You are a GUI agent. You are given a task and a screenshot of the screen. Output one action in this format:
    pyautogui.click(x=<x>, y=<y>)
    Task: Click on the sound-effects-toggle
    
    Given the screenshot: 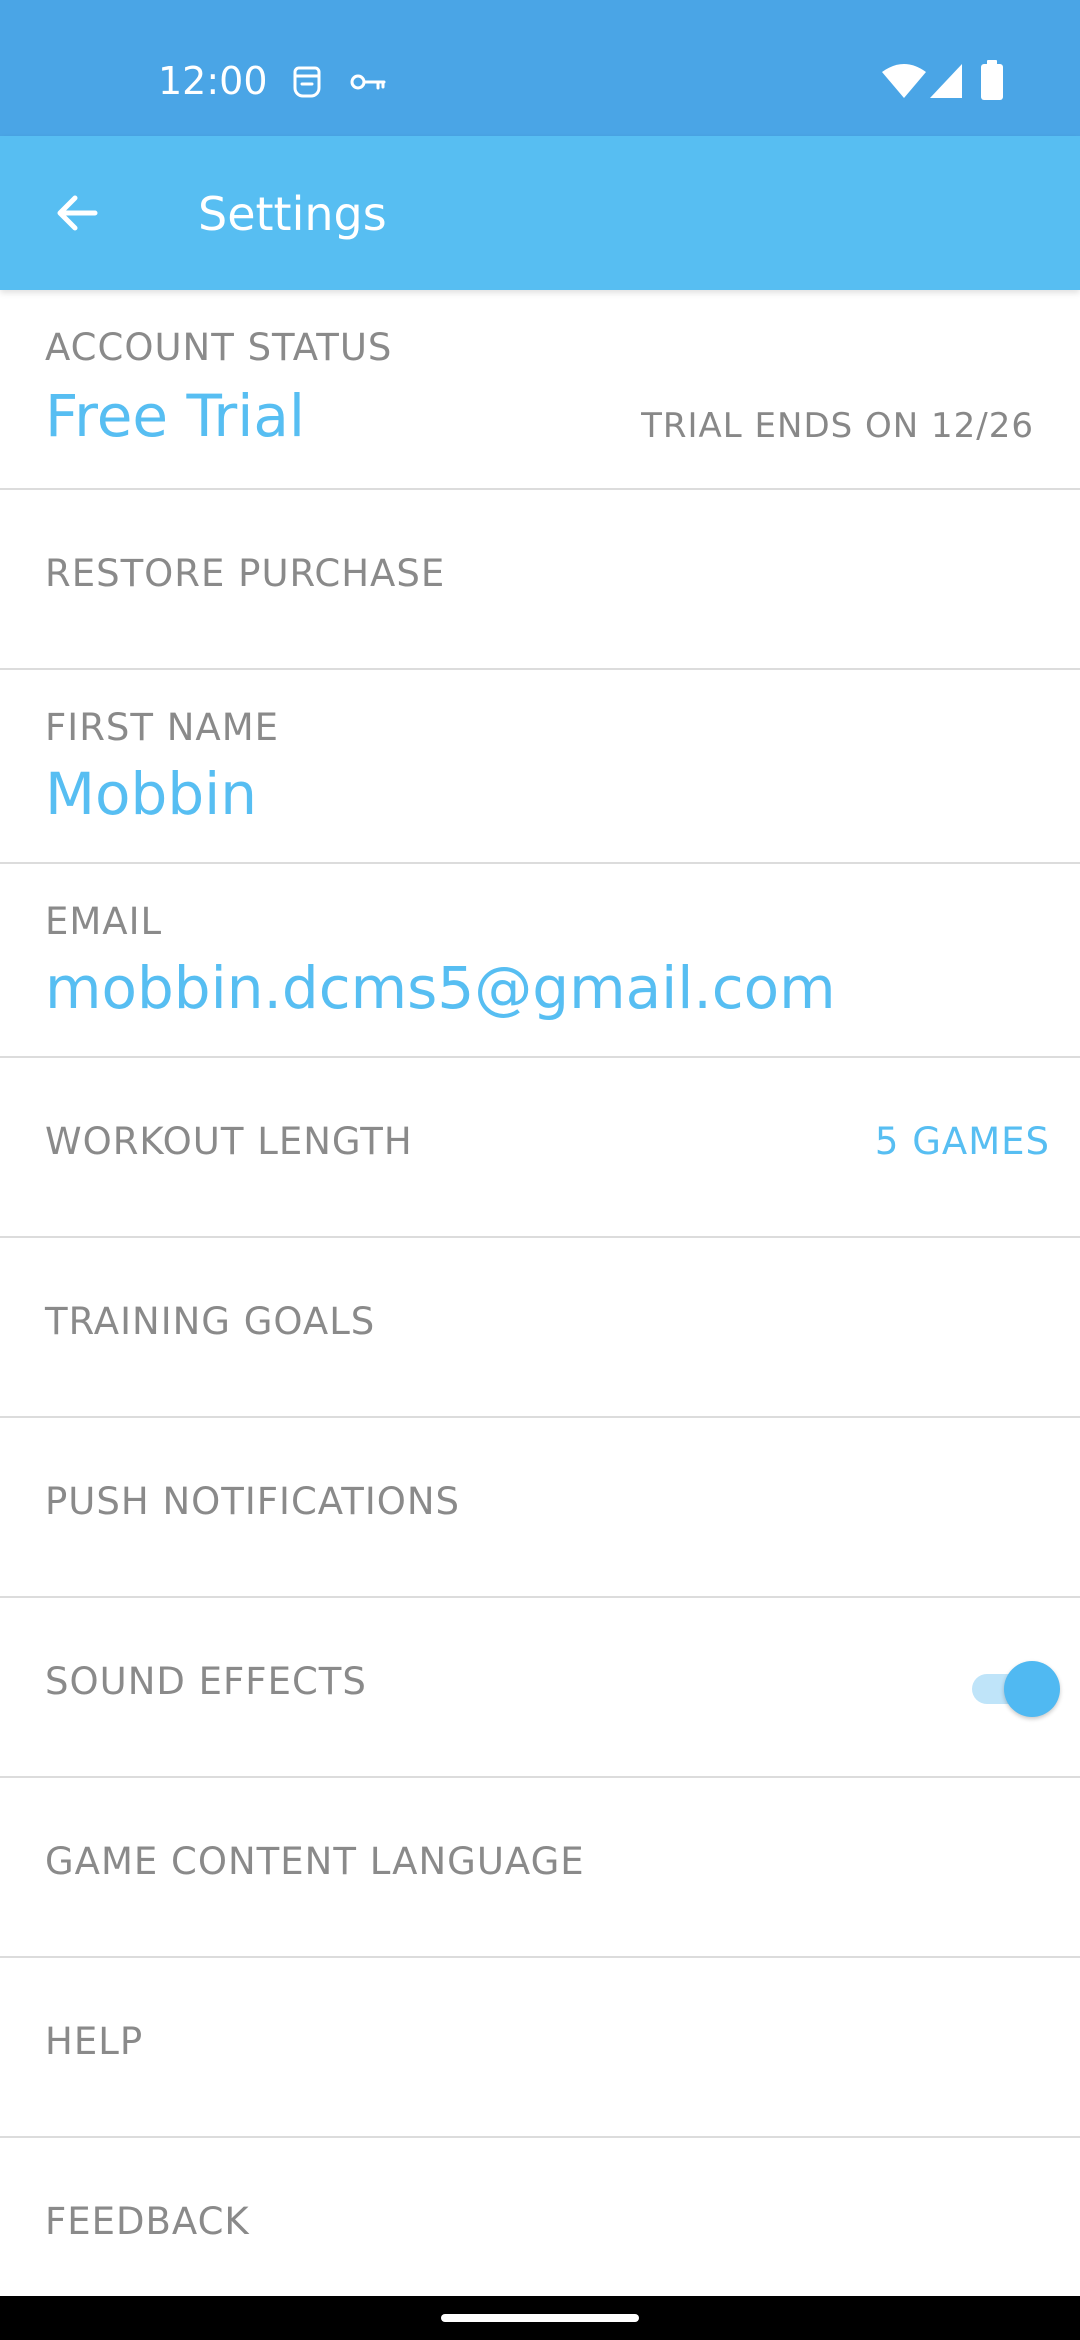 What is the action you would take?
    pyautogui.click(x=1012, y=1688)
    